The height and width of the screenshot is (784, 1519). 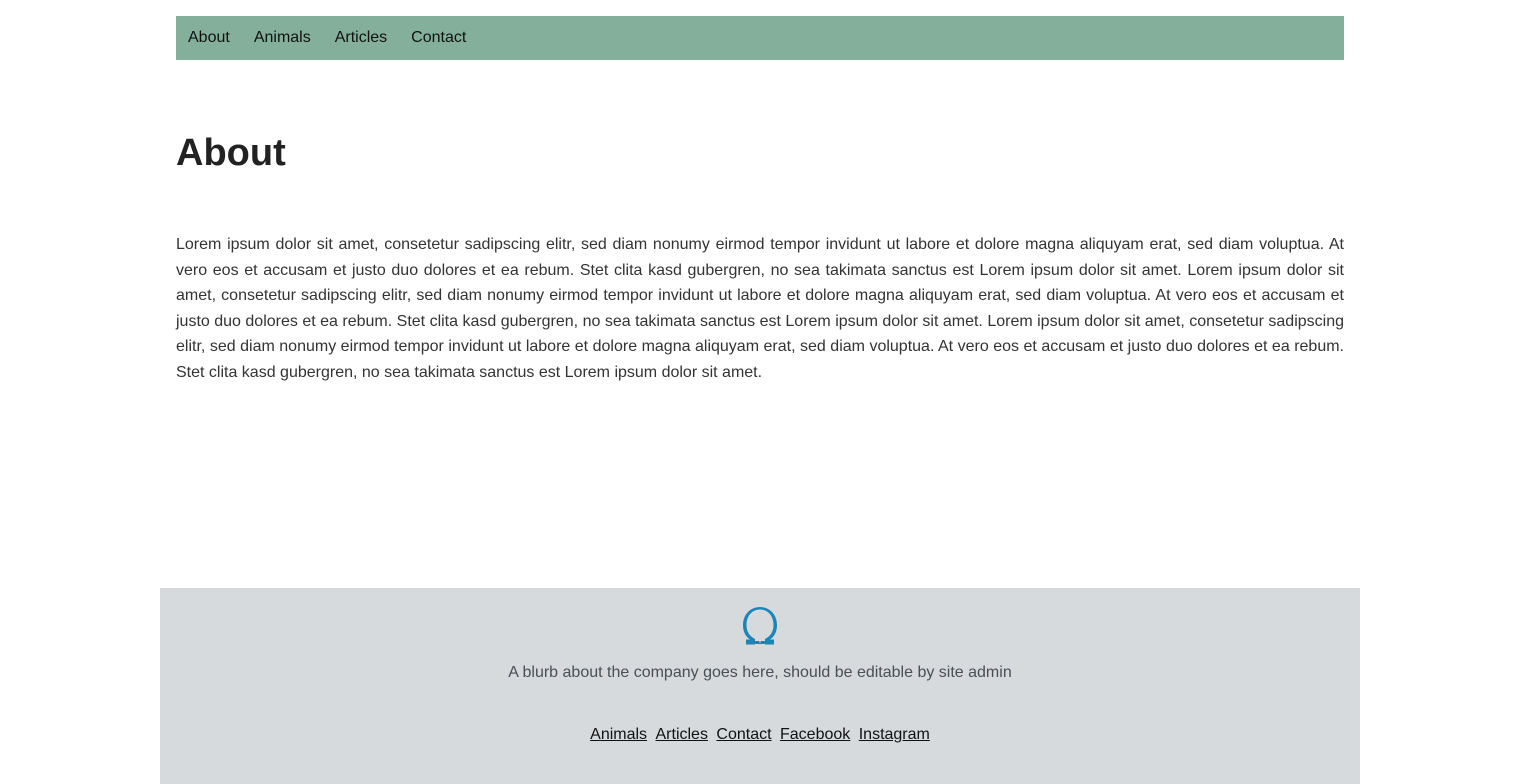 What do you see at coordinates (682, 734) in the screenshot?
I see `footer-link-articles: Articles` at bounding box center [682, 734].